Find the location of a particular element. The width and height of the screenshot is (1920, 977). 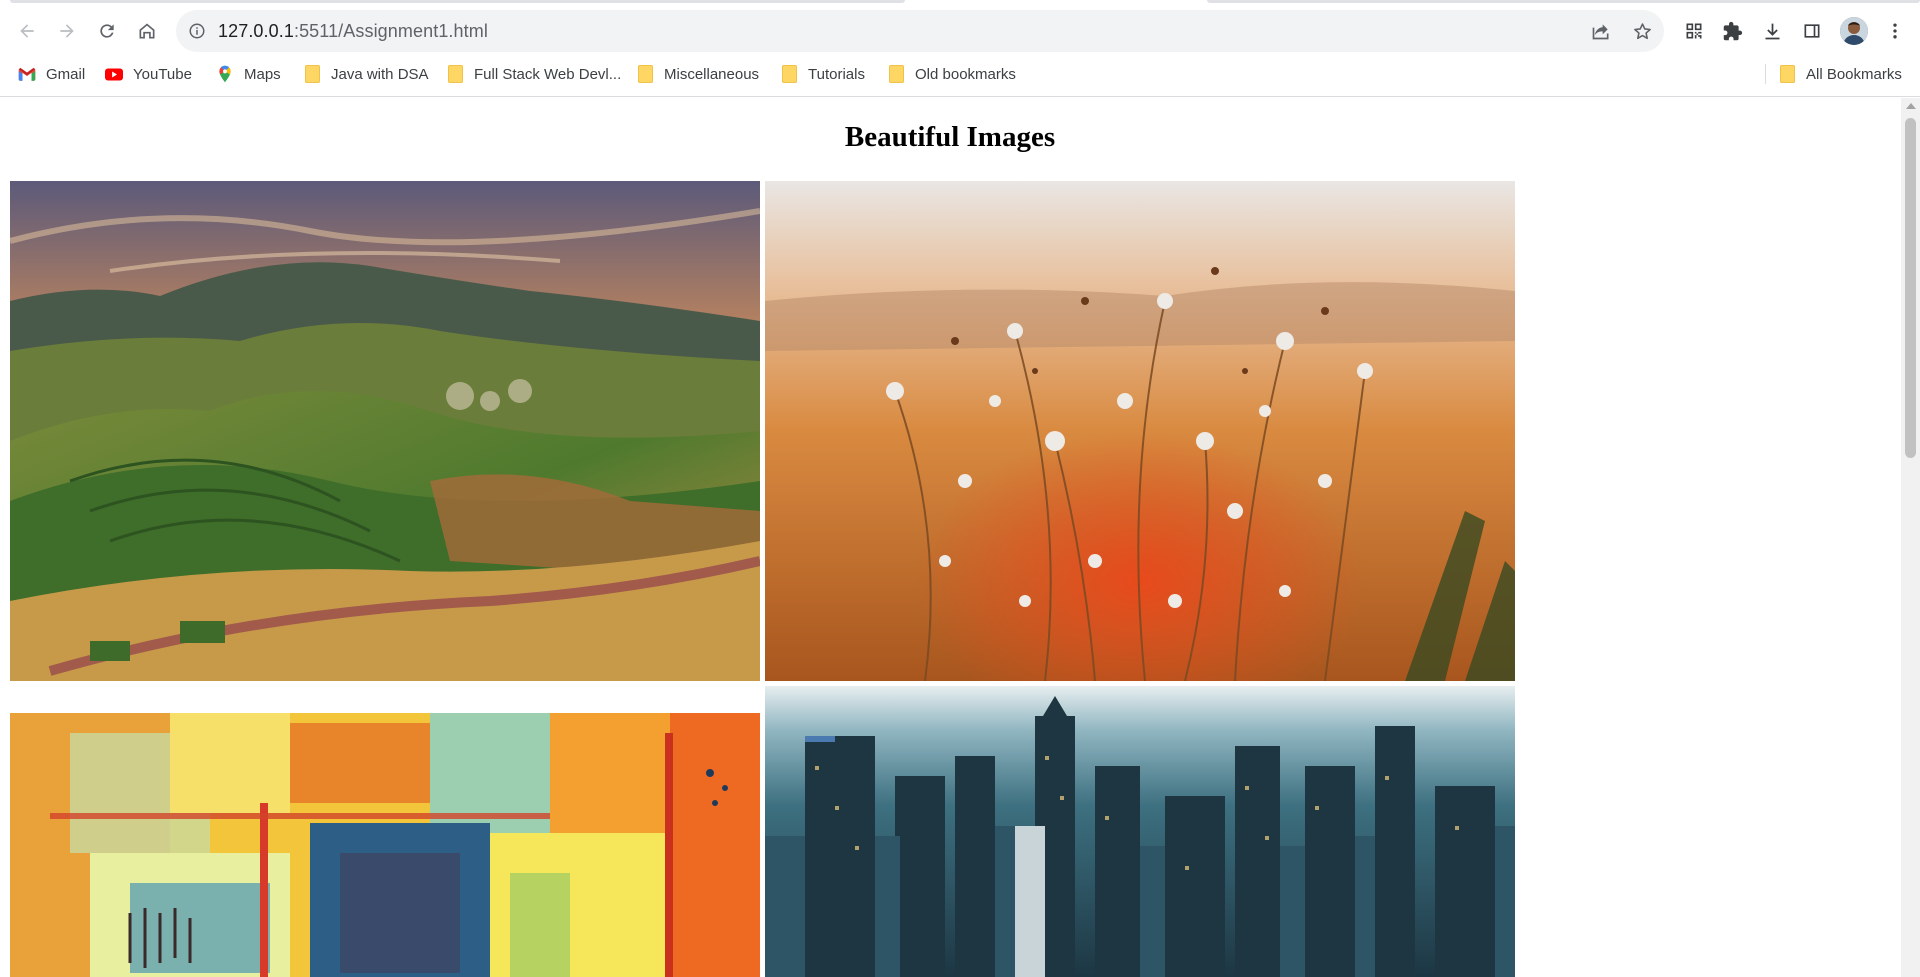

bookmark-folder-old-bookmarks: Old bookmarks is located at coordinates (951, 74).